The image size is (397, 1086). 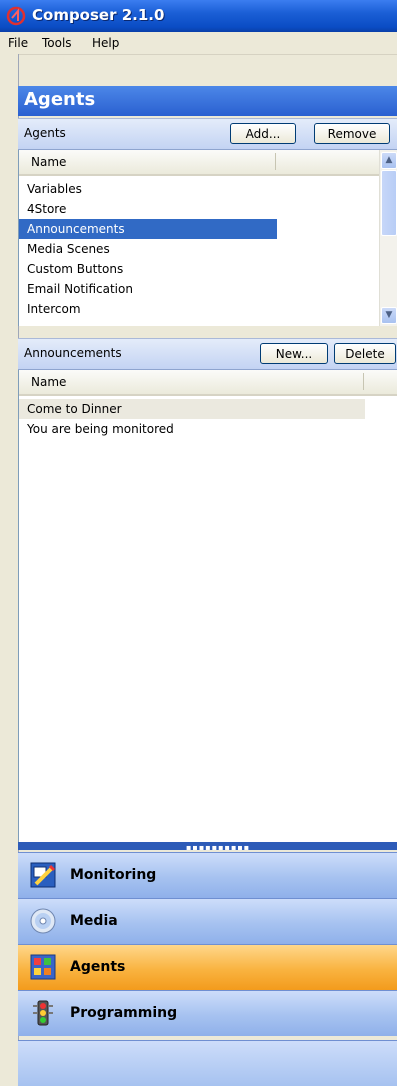 I want to click on agents-column-name: Name, so click(x=49, y=162).